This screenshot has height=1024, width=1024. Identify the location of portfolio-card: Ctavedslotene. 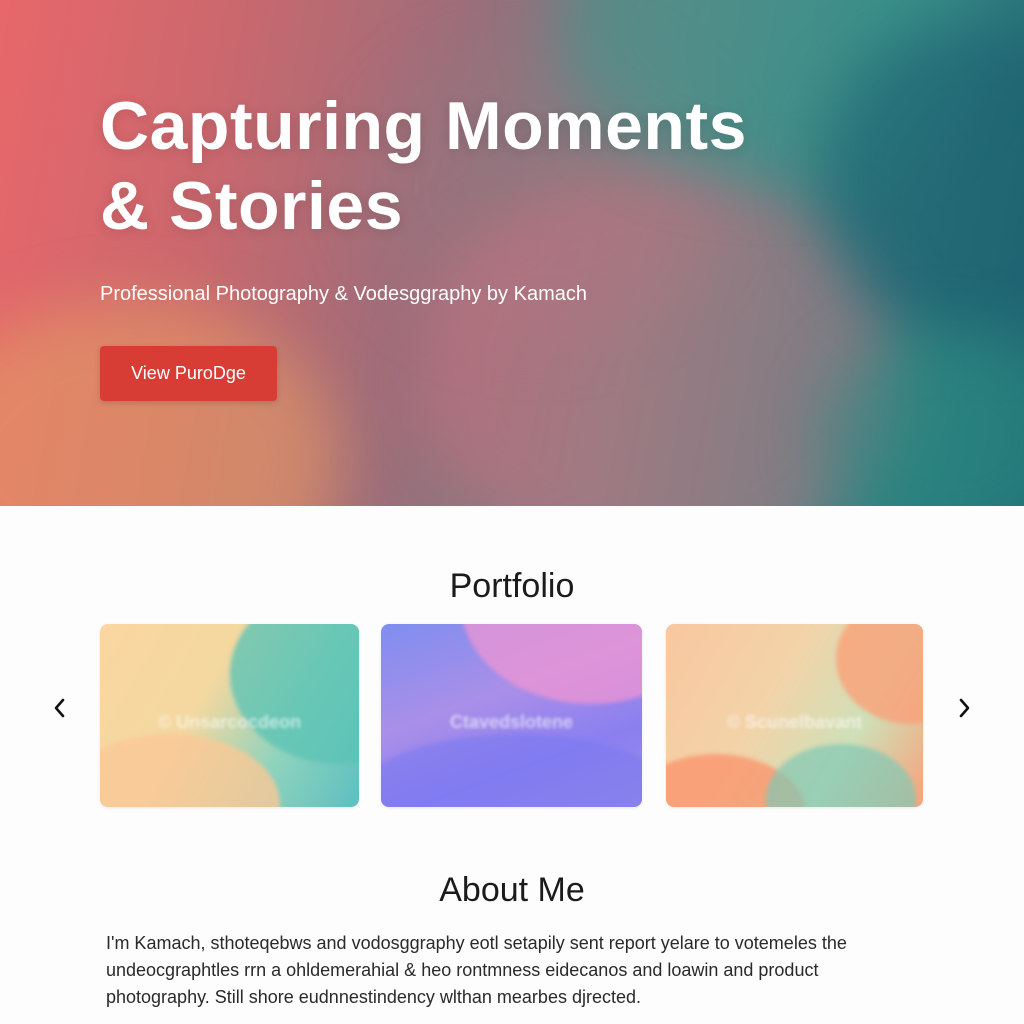
(511, 715).